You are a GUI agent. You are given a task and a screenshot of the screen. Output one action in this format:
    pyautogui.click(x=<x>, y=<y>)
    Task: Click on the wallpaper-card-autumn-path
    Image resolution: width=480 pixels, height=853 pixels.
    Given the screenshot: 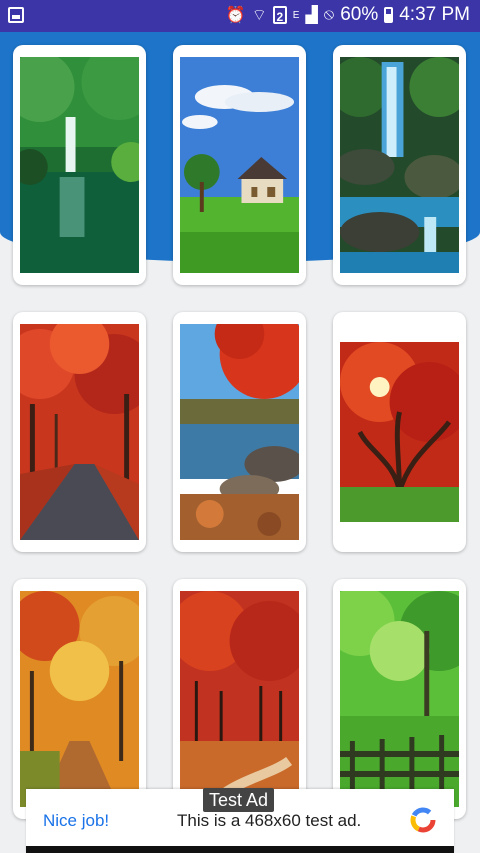 What is the action you would take?
    pyautogui.click(x=79, y=699)
    